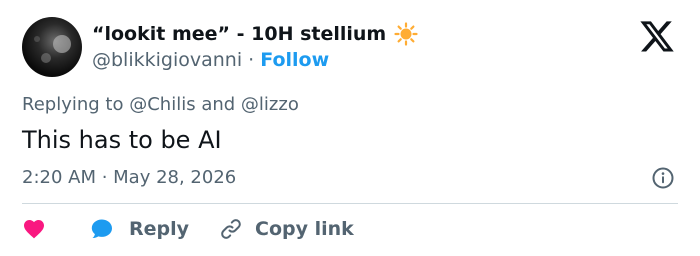 The height and width of the screenshot is (256, 700). I want to click on mention-link-lizzo: @lizzo, so click(270, 104).